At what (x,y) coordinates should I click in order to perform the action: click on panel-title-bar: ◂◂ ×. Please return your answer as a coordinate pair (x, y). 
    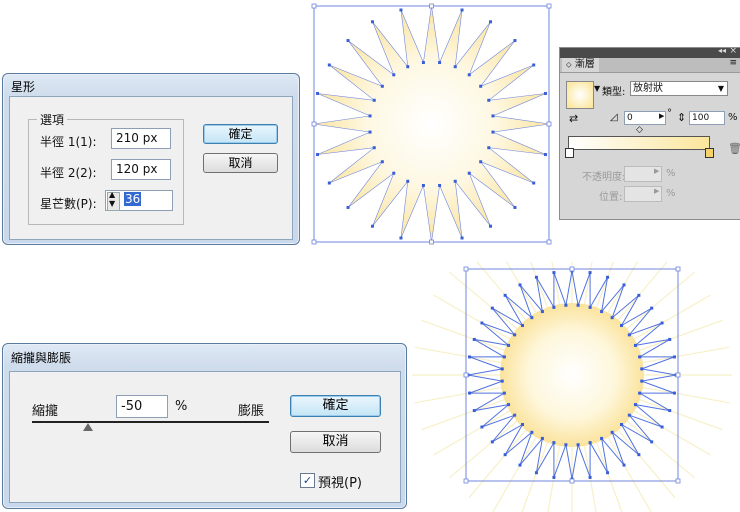
    Looking at the image, I should click on (650, 52).